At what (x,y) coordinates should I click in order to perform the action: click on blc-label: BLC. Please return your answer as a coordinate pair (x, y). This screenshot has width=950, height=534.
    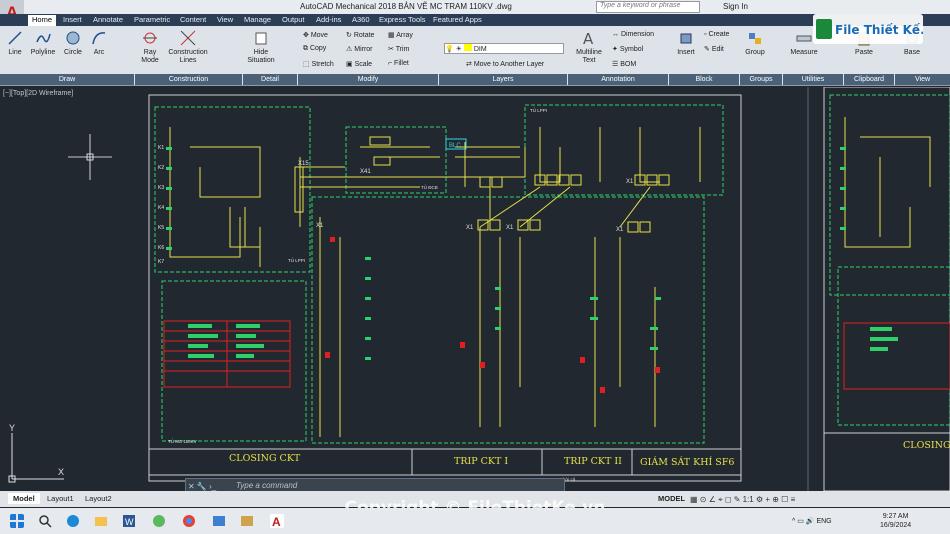
    Looking at the image, I should click on (455, 146).